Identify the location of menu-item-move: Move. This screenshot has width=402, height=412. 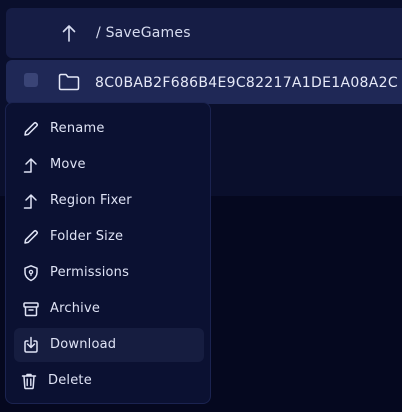
(109, 165).